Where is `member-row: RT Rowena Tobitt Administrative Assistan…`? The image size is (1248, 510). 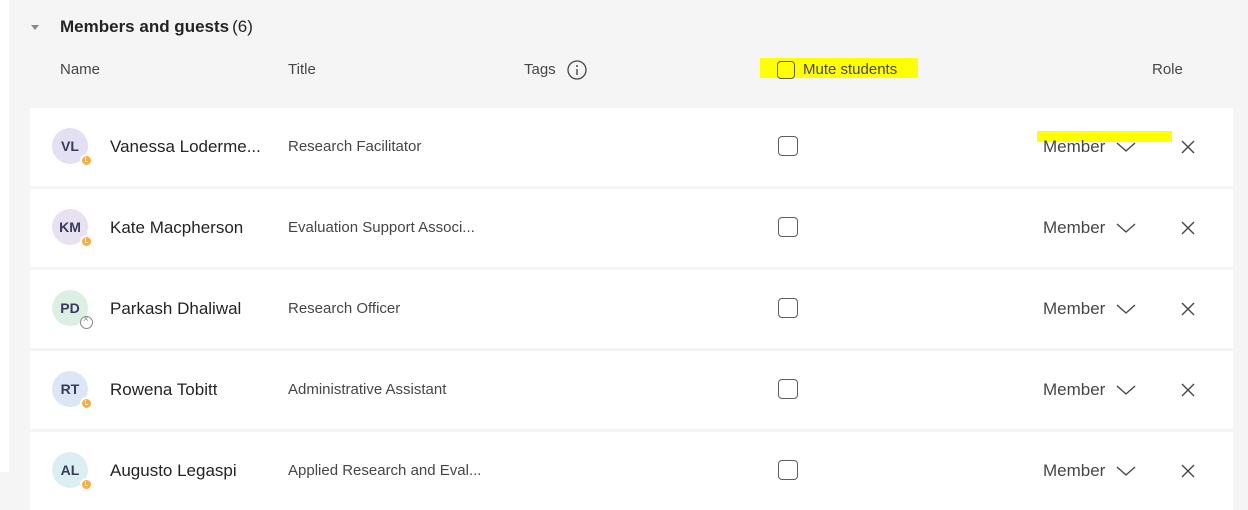
member-row: RT Rowena Tobitt Administrative Assistan… is located at coordinates (631, 390).